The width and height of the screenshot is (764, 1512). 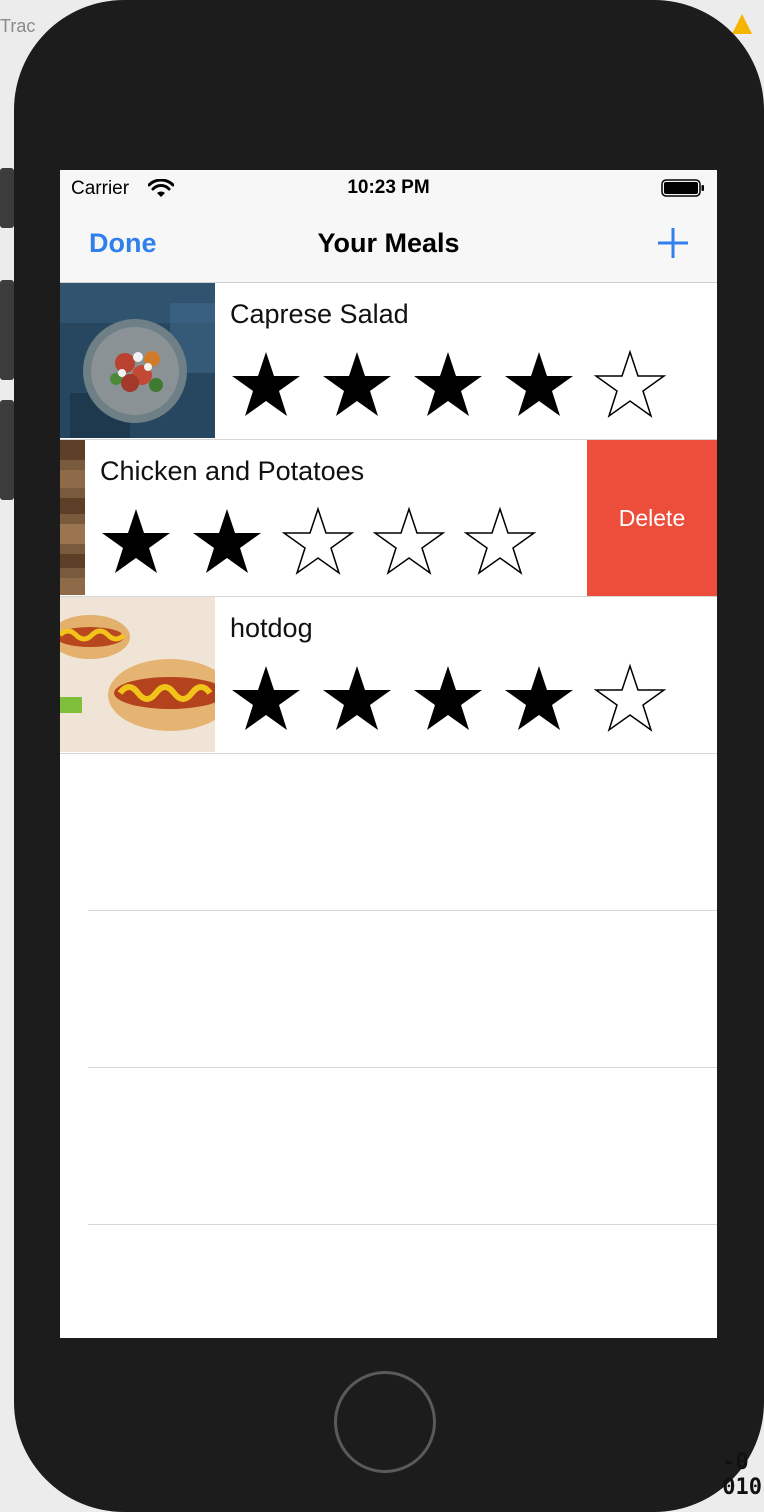 I want to click on warning-icon, so click(x=742, y=24).